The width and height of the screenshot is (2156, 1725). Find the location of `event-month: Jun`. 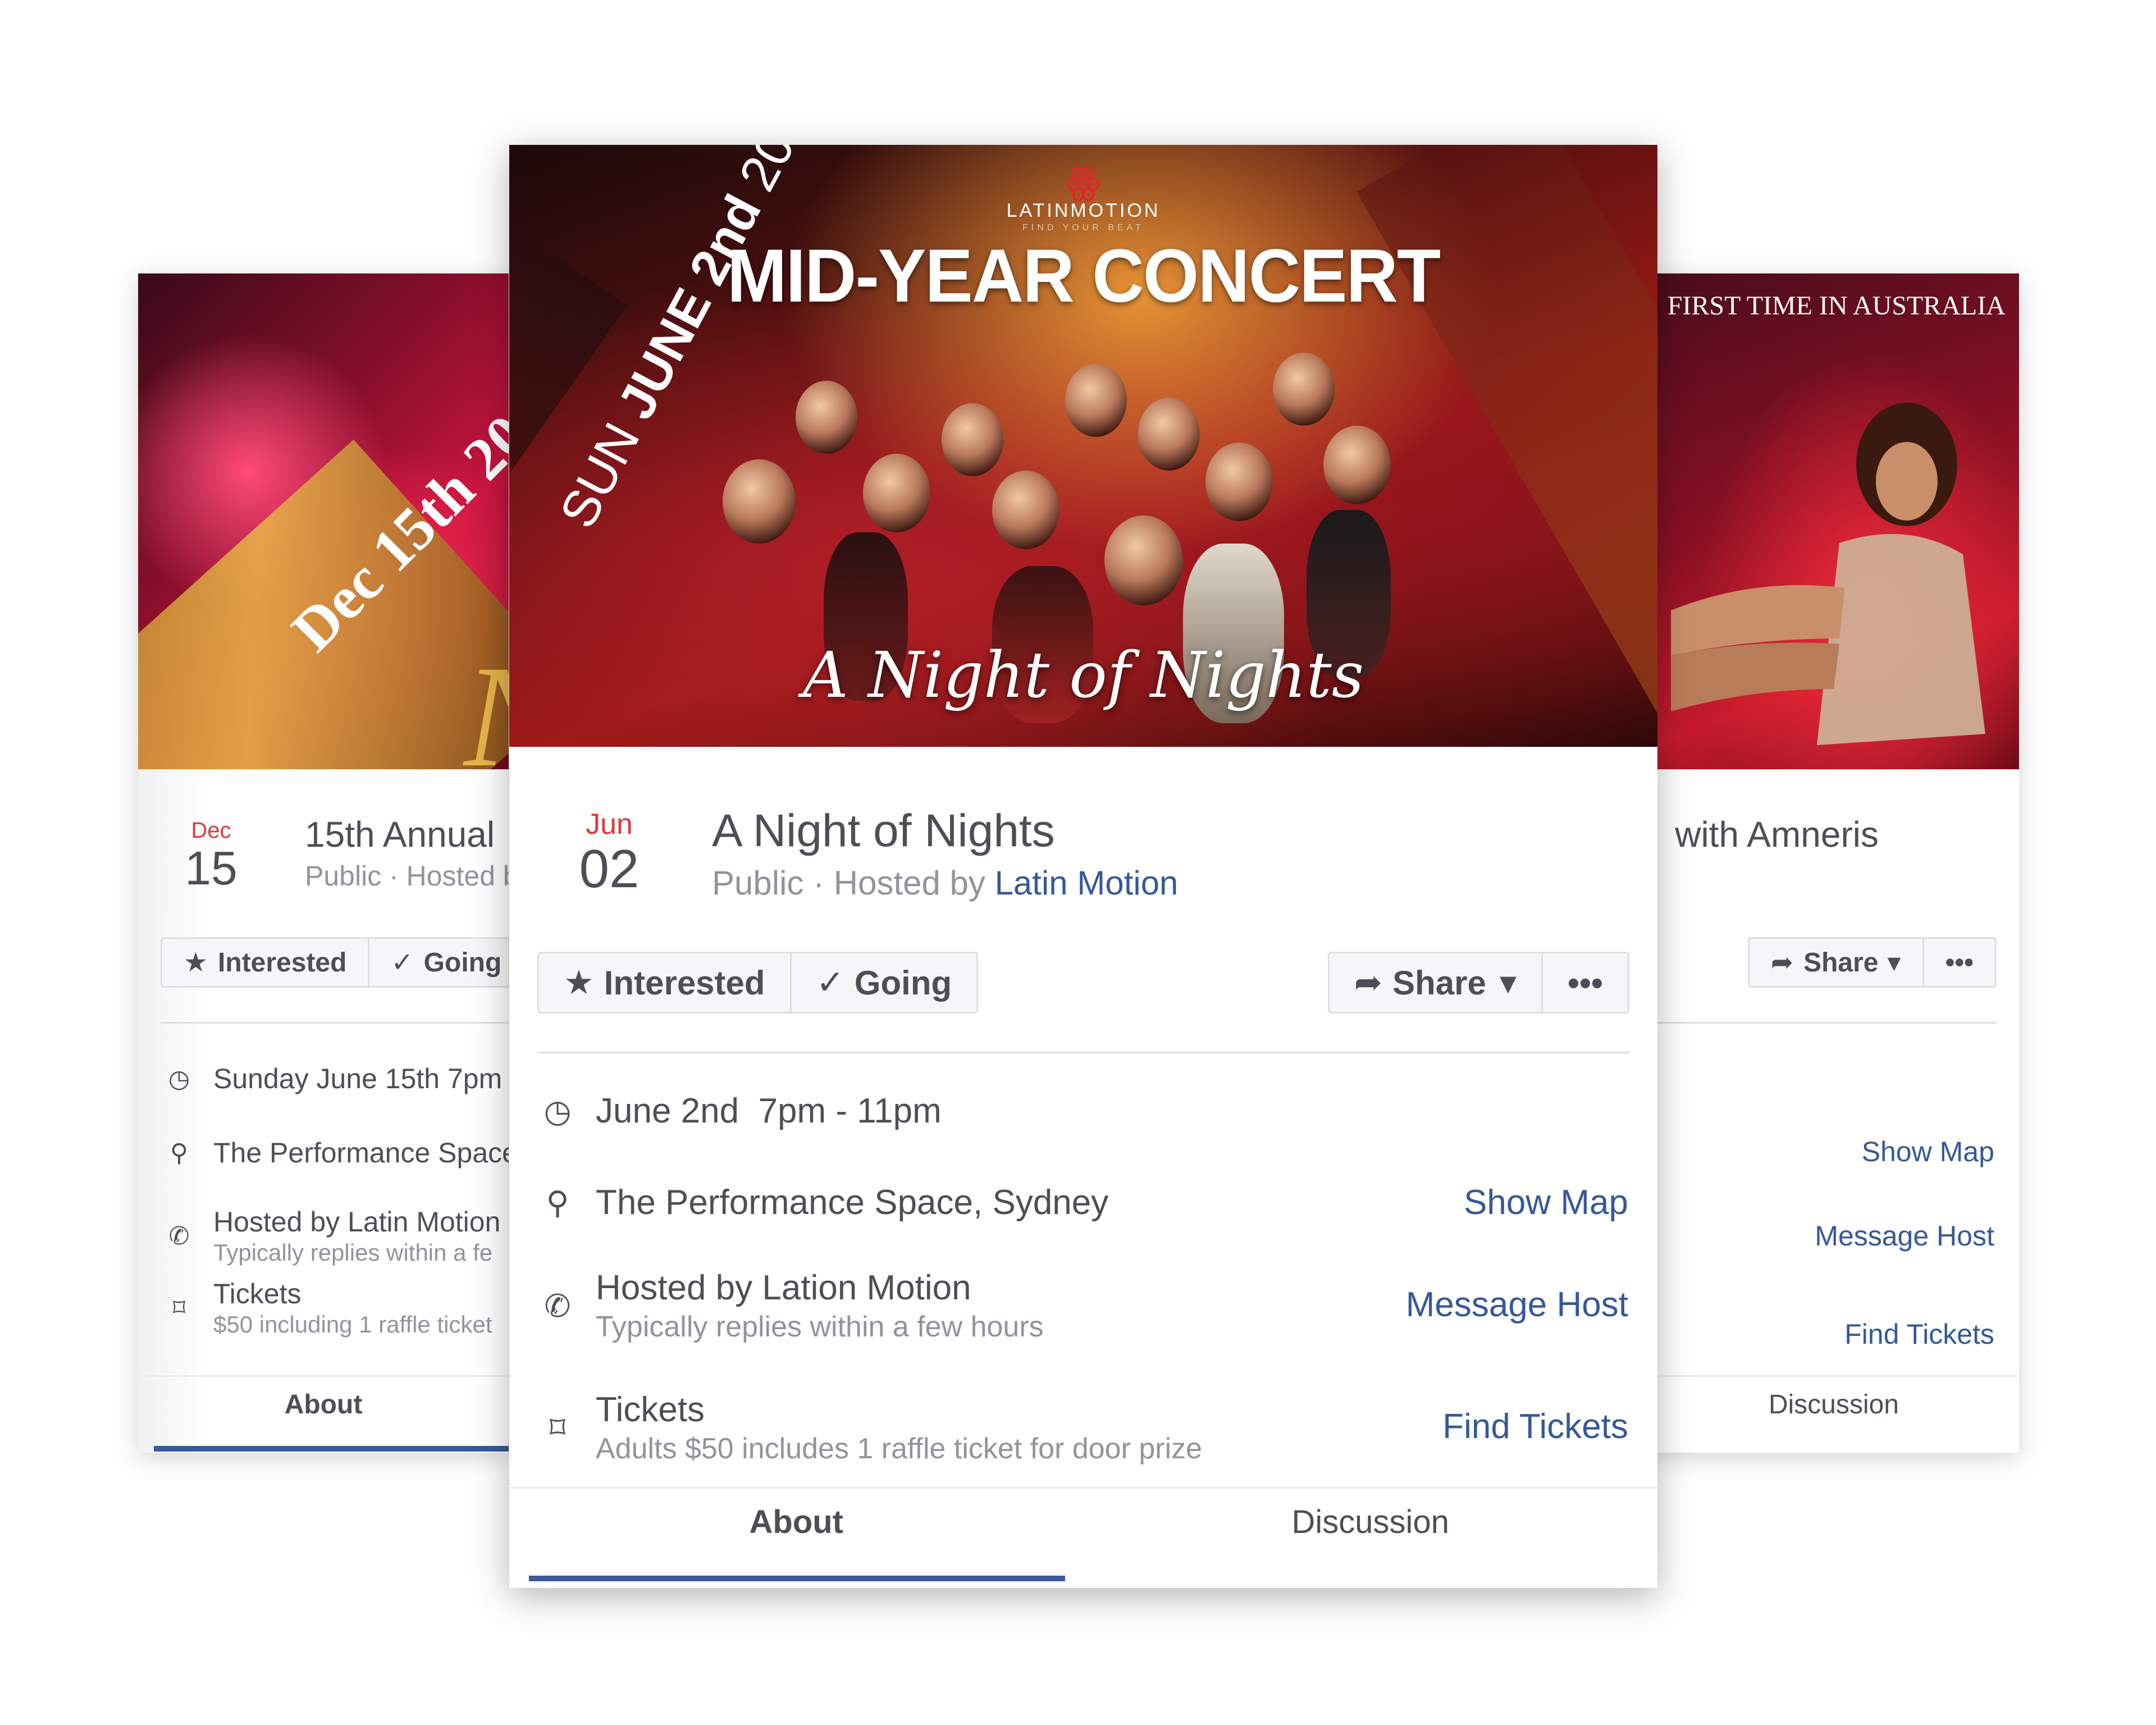

event-month: Jun is located at coordinates (609, 825).